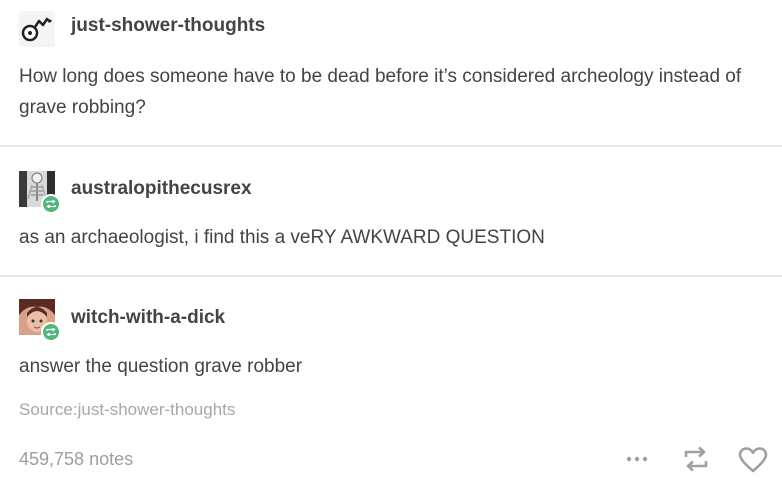 The image size is (782, 487). What do you see at coordinates (127, 410) in the screenshot?
I see `source-link: Source:just-shower-thoughts` at bounding box center [127, 410].